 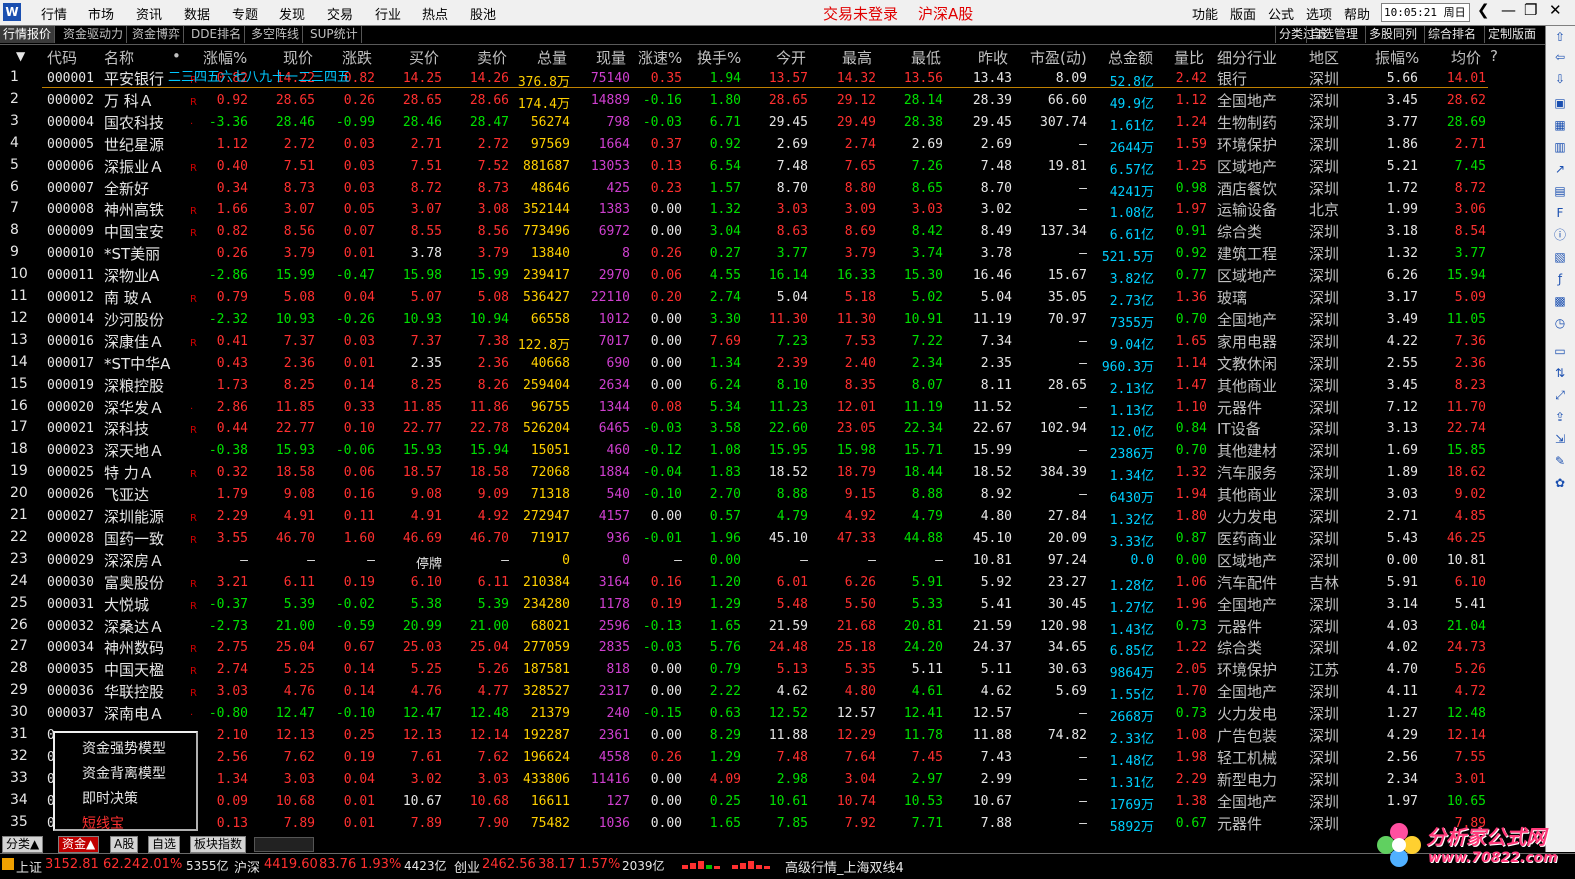 I want to click on cell-r10-c1: 000011, so click(x=73, y=275).